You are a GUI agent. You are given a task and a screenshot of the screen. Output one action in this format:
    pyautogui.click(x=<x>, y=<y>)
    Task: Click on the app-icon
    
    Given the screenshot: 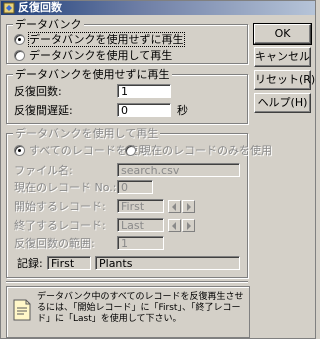 What is the action you would take?
    pyautogui.click(x=9, y=8)
    